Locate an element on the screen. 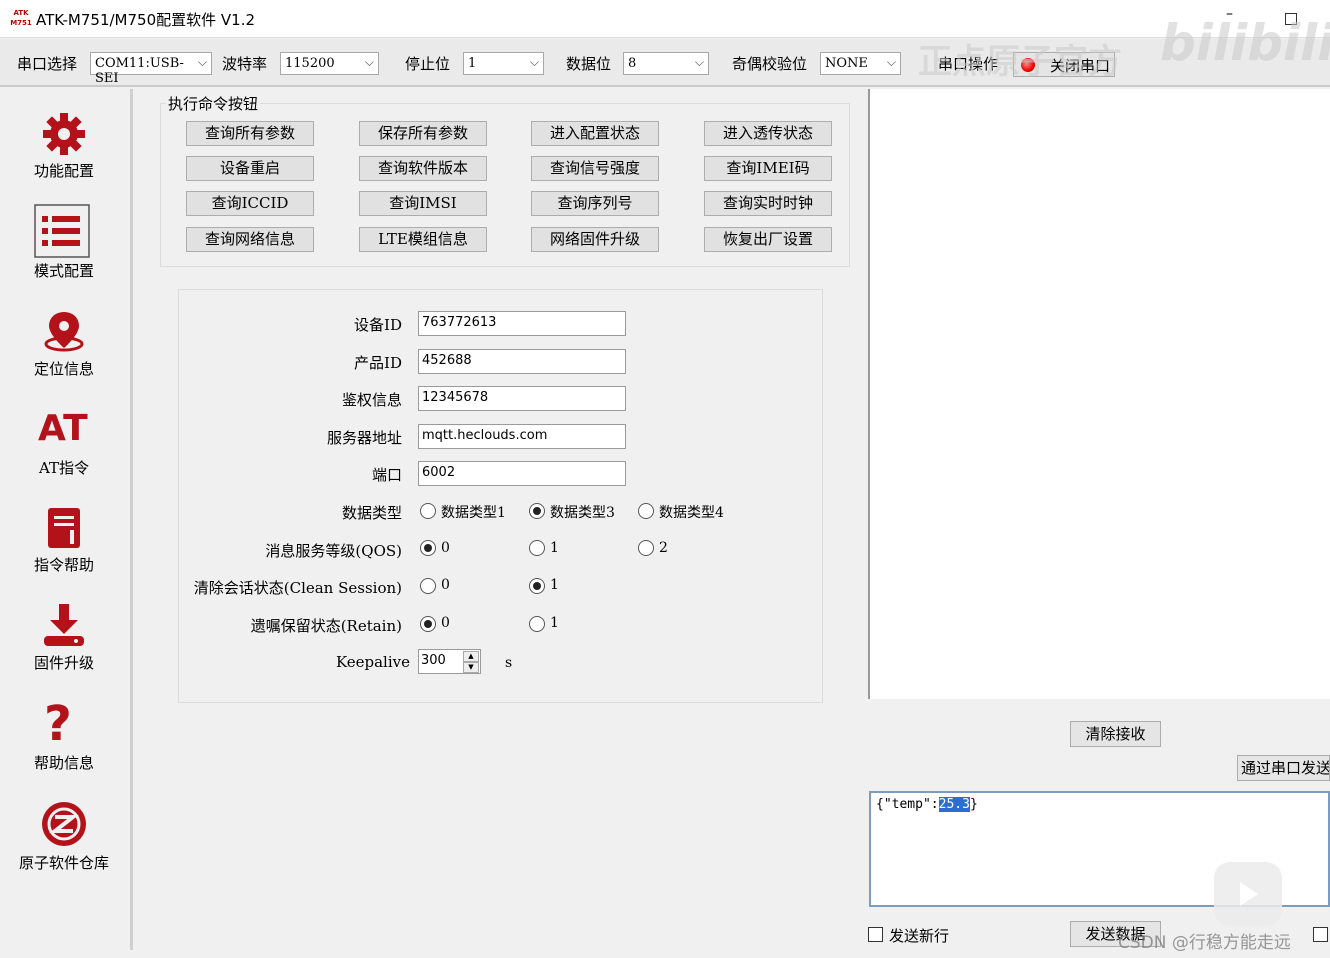  port-select-value: COM11:USB-SEI is located at coordinates (139, 71).